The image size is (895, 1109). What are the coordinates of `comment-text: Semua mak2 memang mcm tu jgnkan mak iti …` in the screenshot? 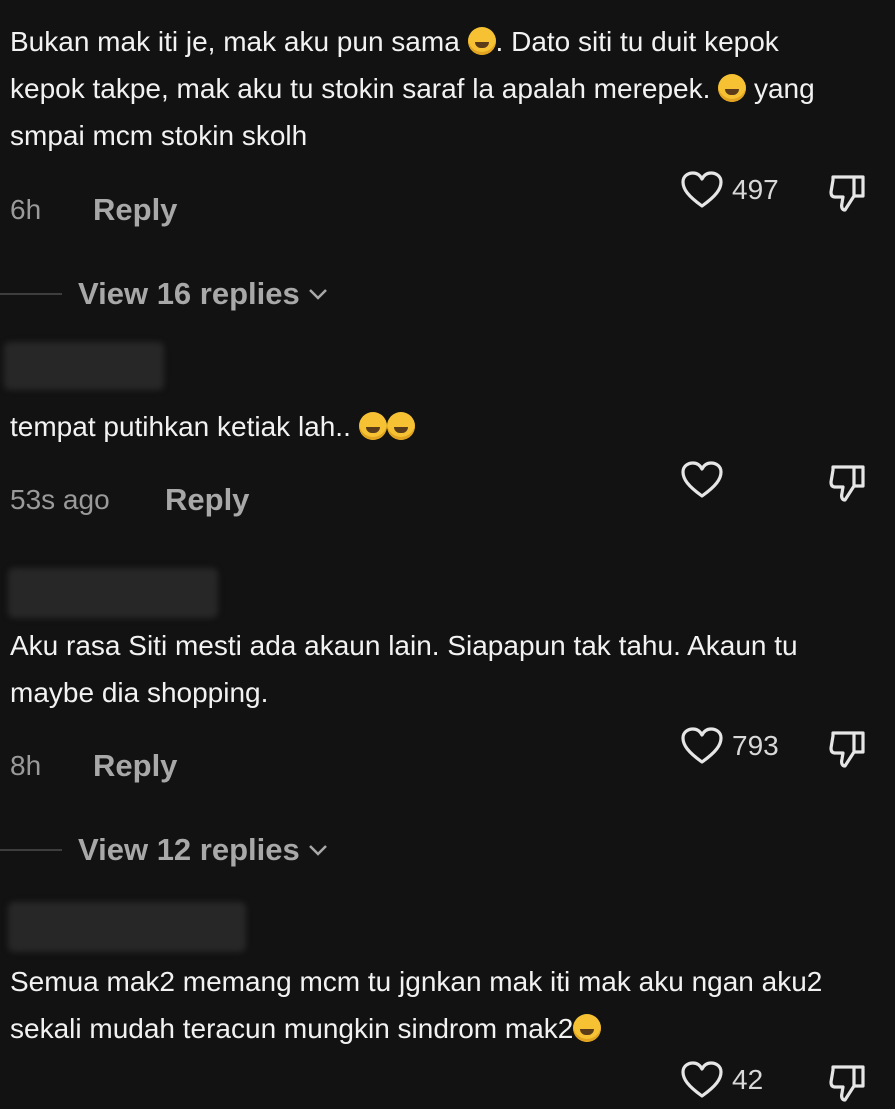 It's located at (420, 1005).